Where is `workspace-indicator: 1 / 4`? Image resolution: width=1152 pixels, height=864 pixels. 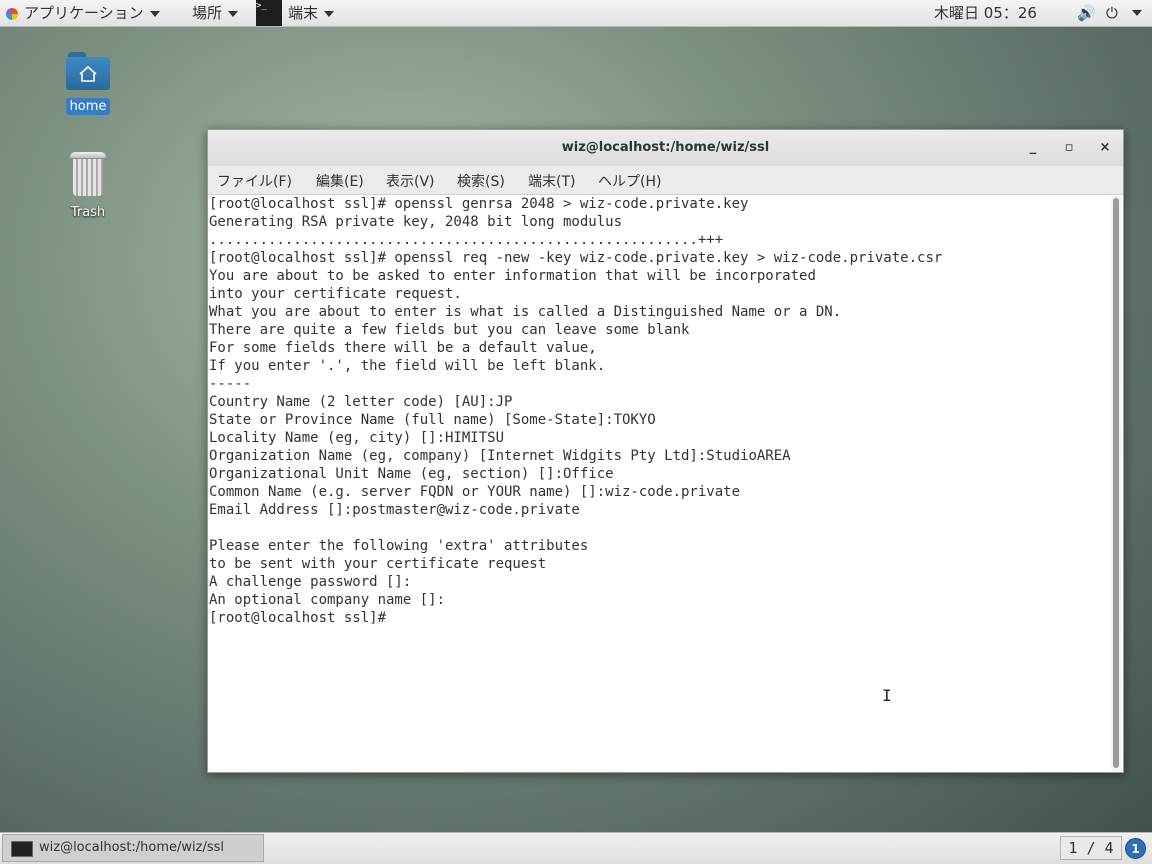
workspace-indicator: 1 / 4 is located at coordinates (1091, 848).